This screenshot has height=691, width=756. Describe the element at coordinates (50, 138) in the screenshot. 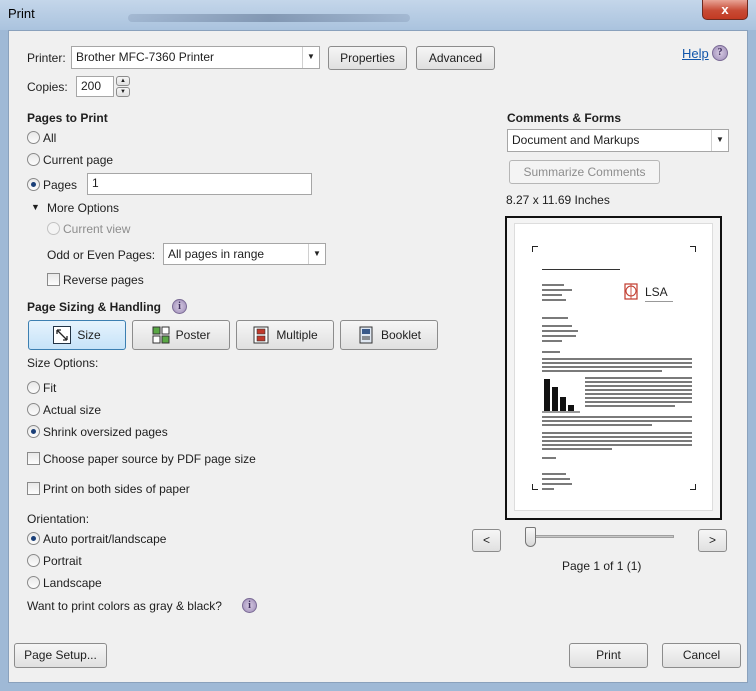

I see `radio-all-label: All` at that location.